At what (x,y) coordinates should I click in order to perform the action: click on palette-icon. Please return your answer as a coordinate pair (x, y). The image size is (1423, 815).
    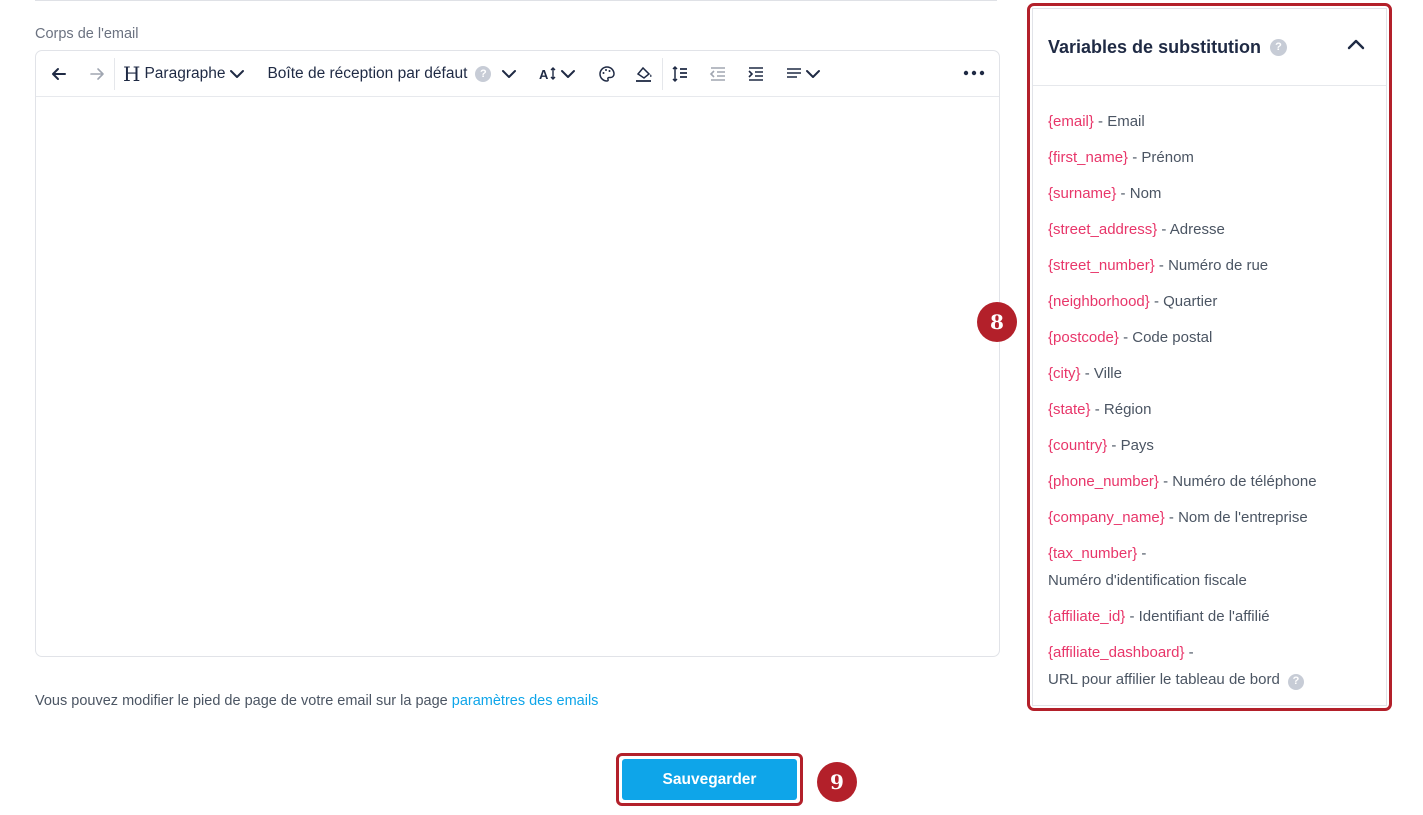
    Looking at the image, I should click on (607, 73).